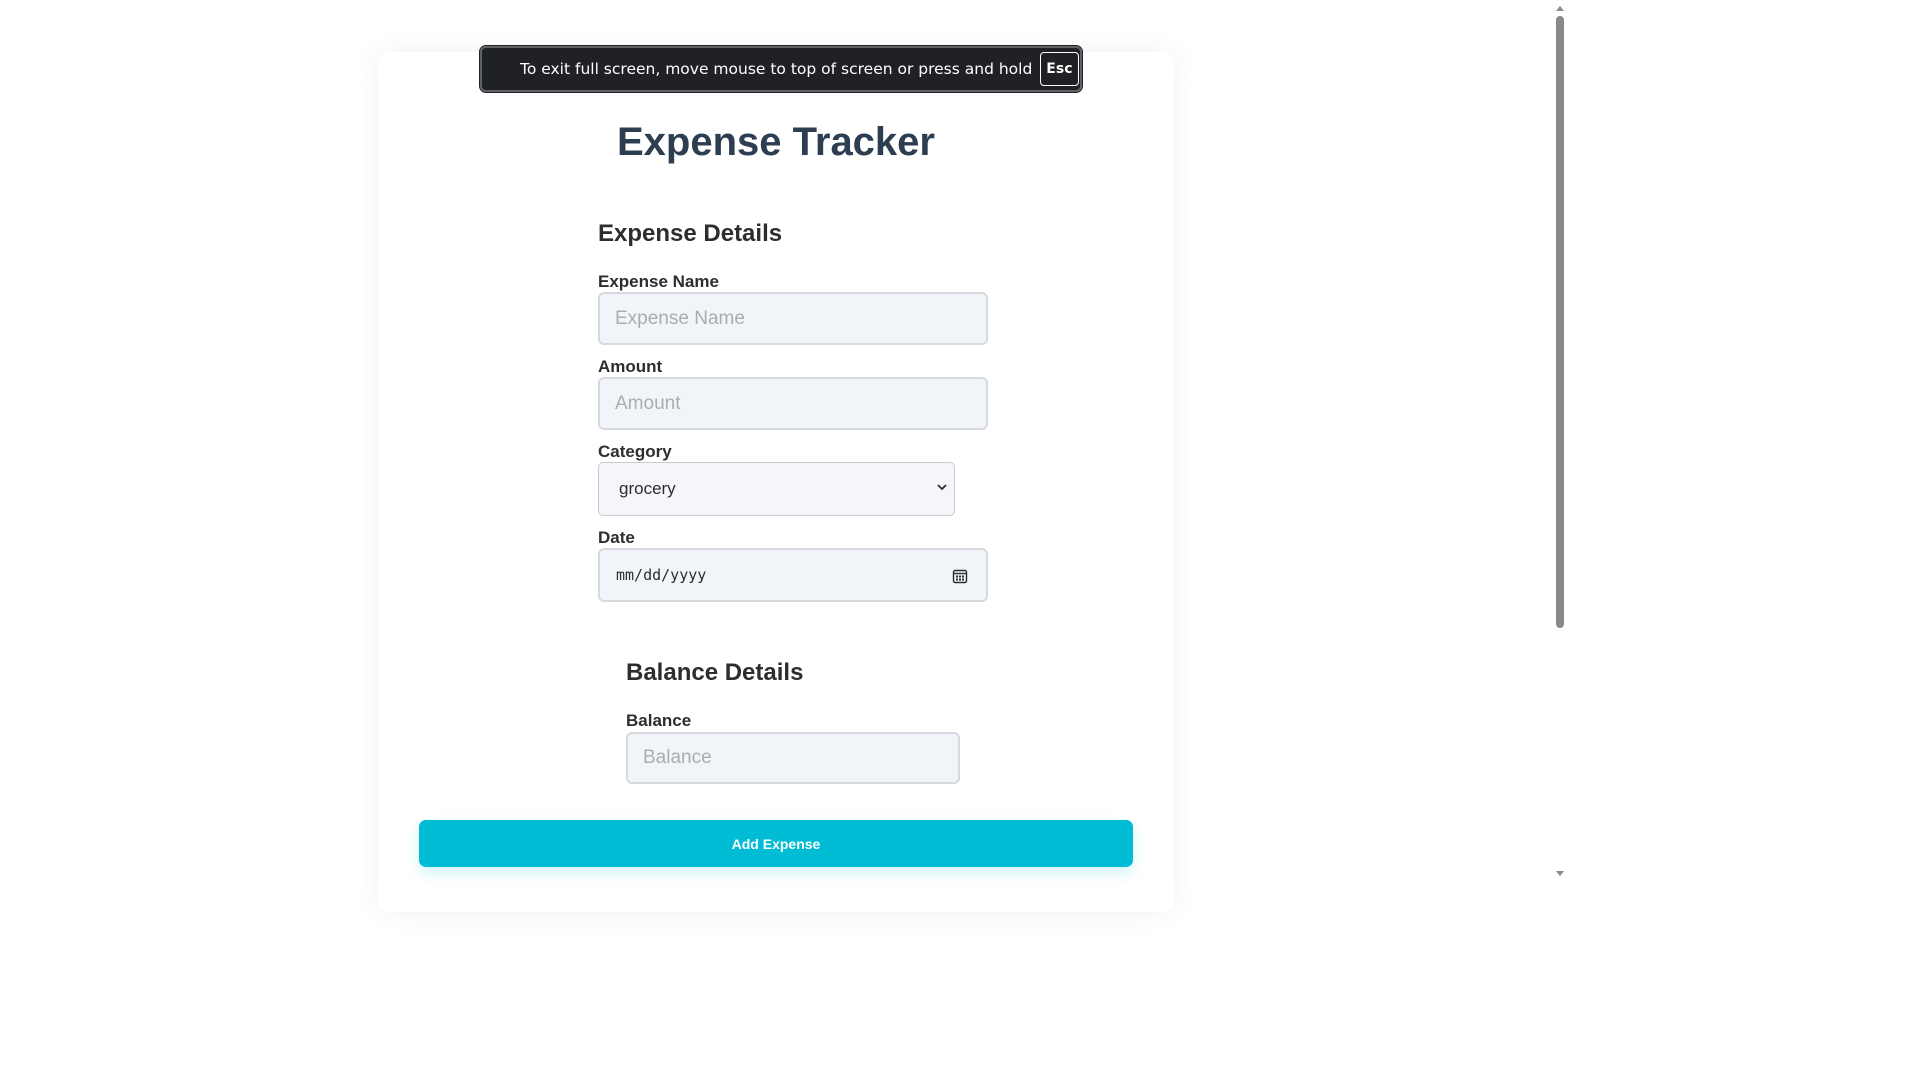  What do you see at coordinates (661, 575) in the screenshot?
I see `date-placeholder: mm/dd/yyyy` at bounding box center [661, 575].